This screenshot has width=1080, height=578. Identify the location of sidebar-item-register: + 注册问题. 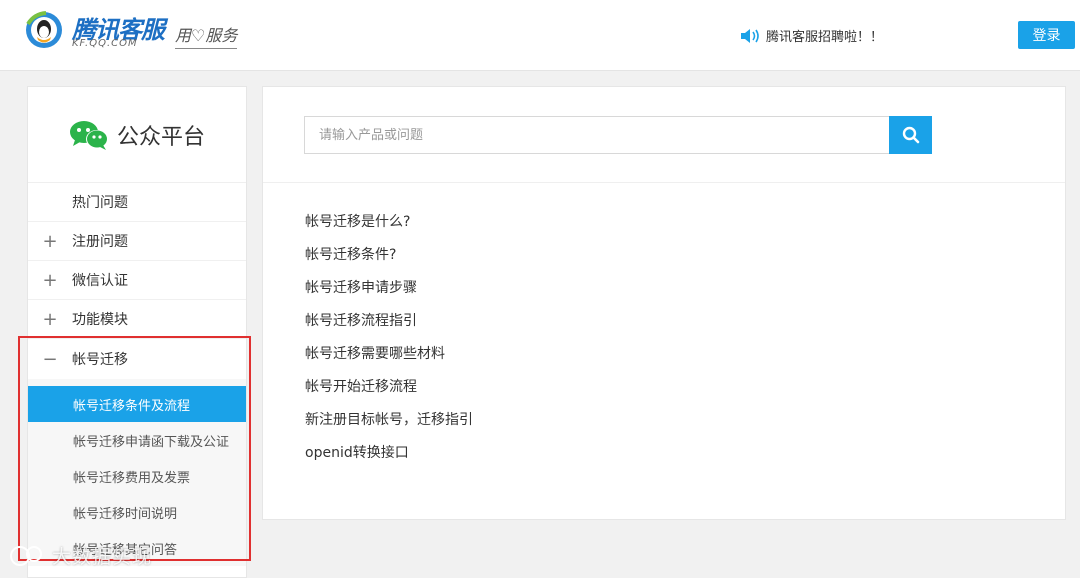
(137, 241).